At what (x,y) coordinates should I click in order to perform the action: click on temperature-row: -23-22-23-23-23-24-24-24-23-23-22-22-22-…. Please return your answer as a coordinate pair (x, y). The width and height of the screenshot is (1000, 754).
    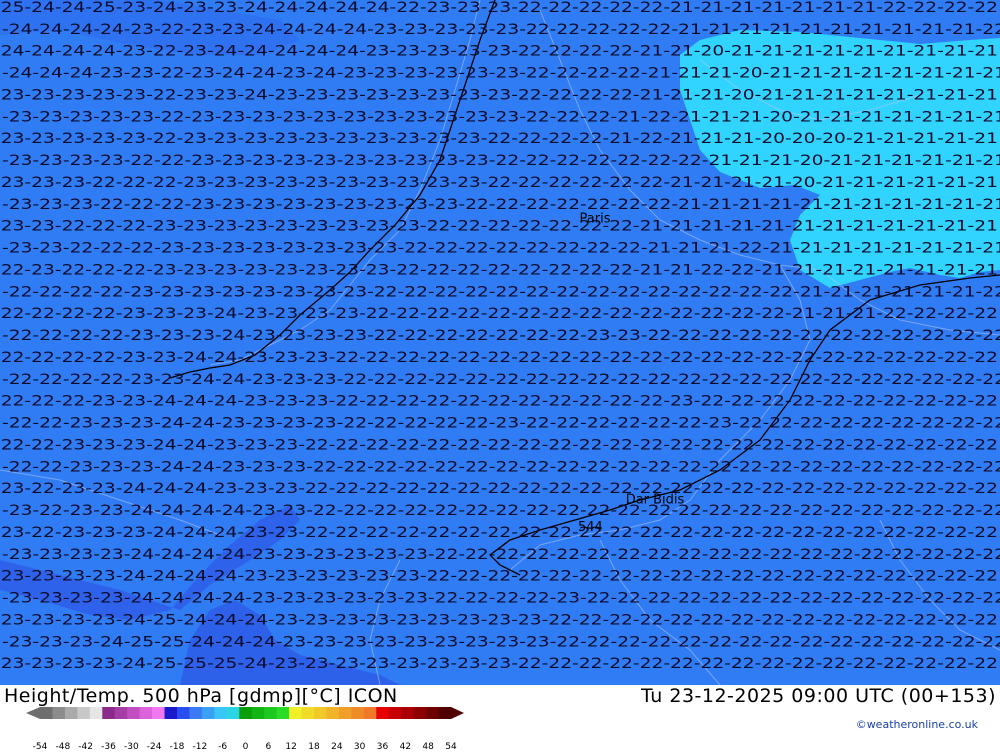
    Looking at the image, I should click on (499, 533).